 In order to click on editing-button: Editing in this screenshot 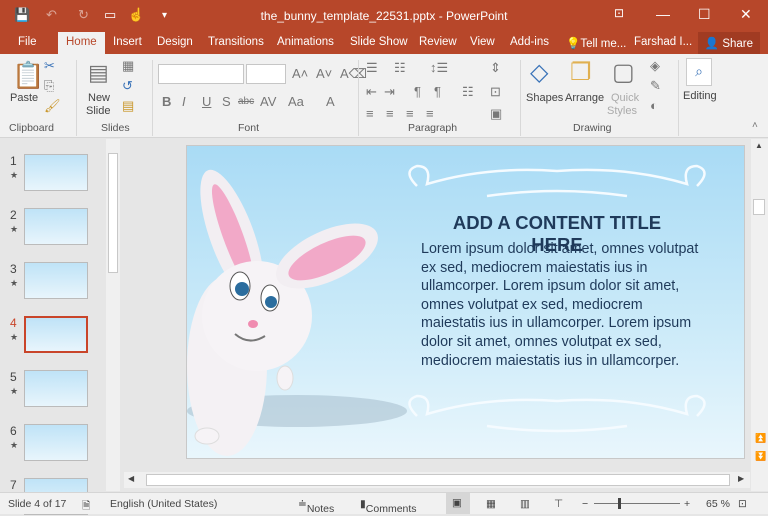, I will do `click(700, 96)`.